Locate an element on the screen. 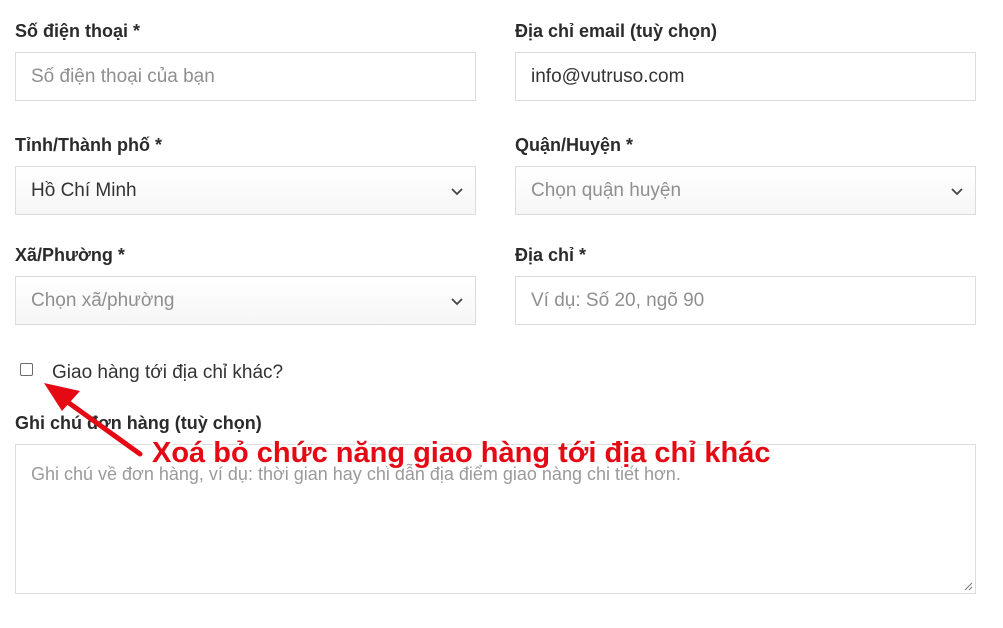 Image resolution: width=1003 pixels, height=628 pixels. order-notes-label: Ghi chú đơn hàng (tuỳ chọn) is located at coordinates (138, 423).